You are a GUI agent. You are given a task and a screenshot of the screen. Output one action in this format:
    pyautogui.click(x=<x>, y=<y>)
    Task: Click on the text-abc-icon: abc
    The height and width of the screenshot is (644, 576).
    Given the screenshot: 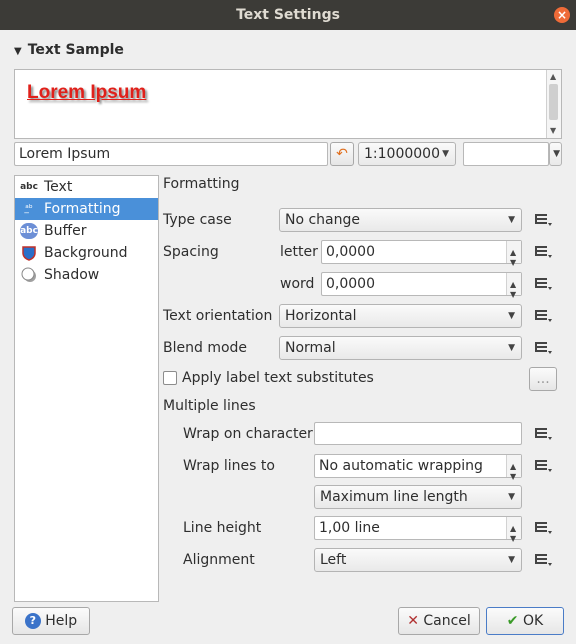 What is the action you would take?
    pyautogui.click(x=29, y=187)
    